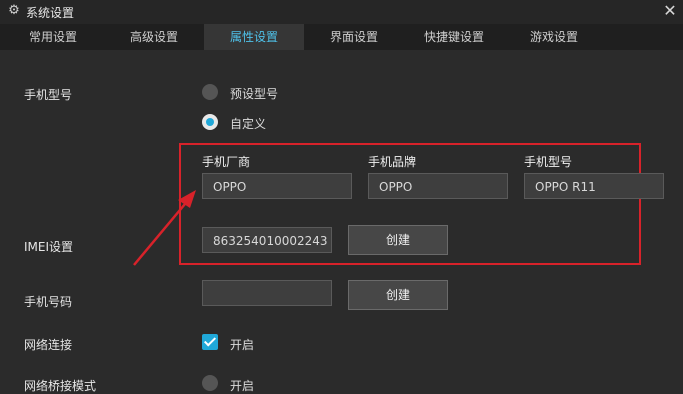 This screenshot has height=394, width=683. What do you see at coordinates (226, 162) in the screenshot?
I see `manufacturer-label: 手机厂商` at bounding box center [226, 162].